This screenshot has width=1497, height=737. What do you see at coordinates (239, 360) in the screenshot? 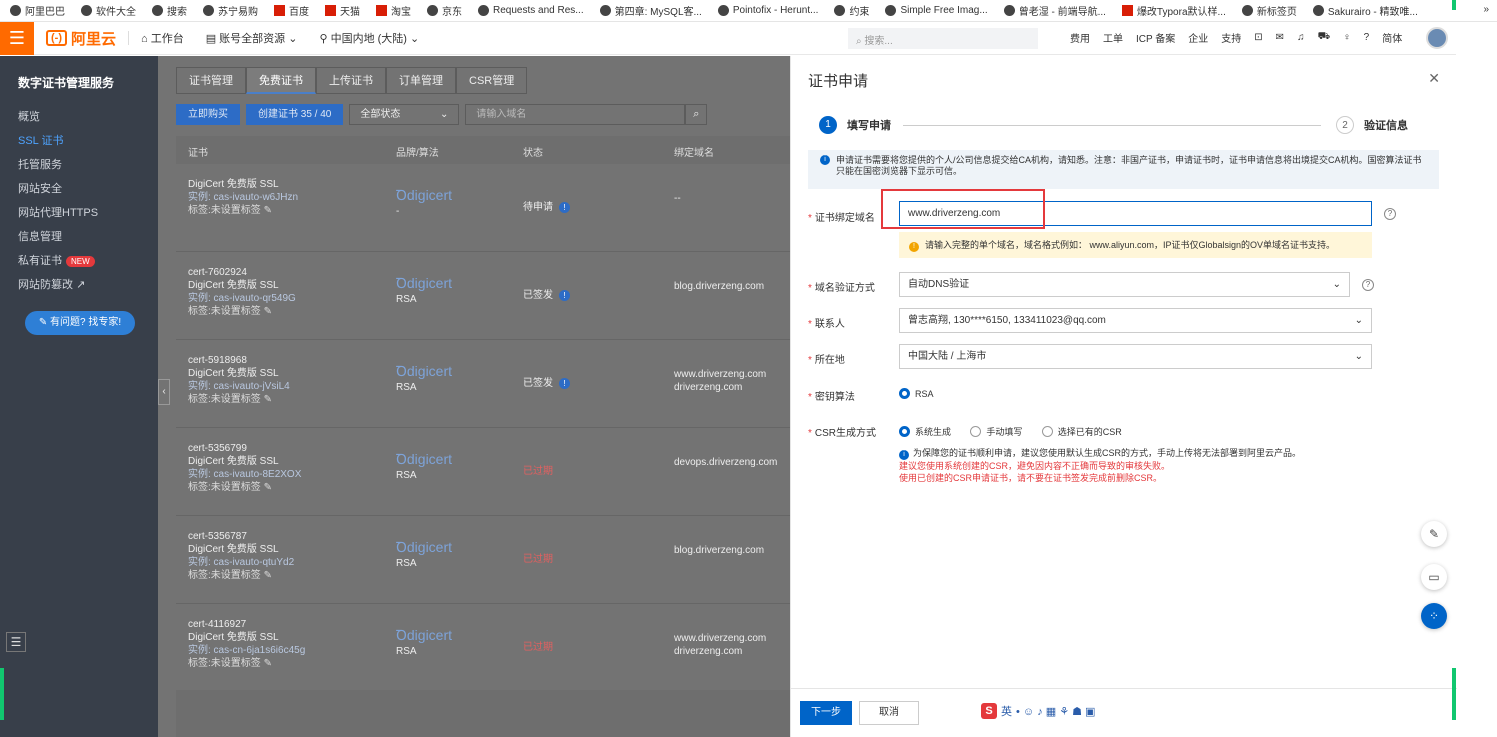
I see `cert-id: cert-5918968` at bounding box center [239, 360].